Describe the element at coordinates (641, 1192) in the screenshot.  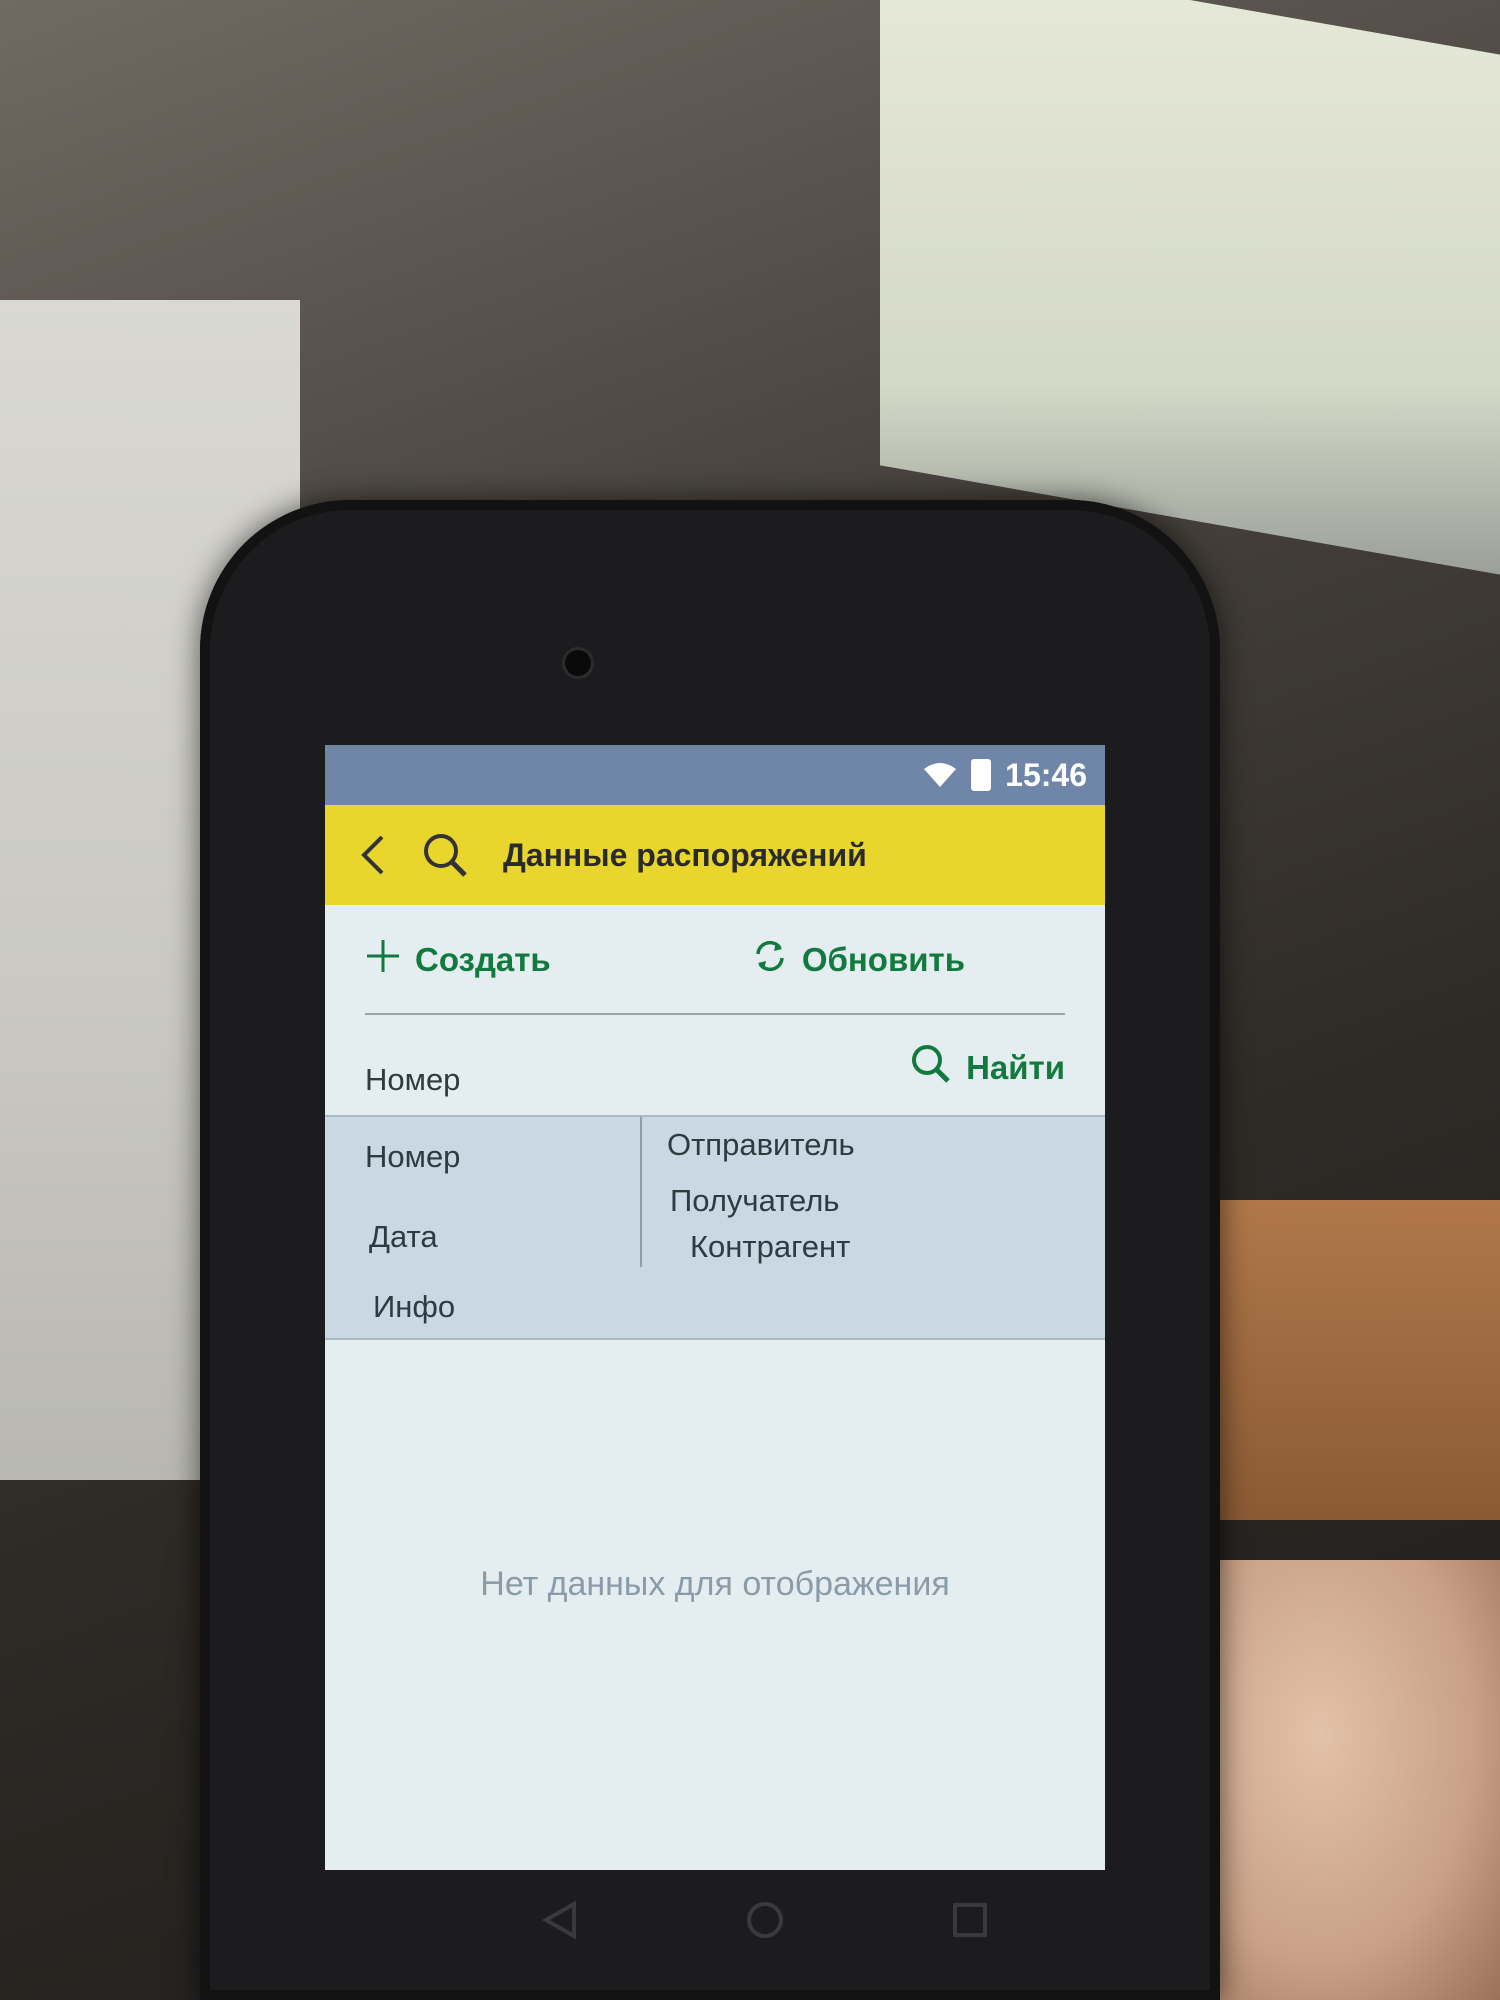
I see `column-divider` at that location.